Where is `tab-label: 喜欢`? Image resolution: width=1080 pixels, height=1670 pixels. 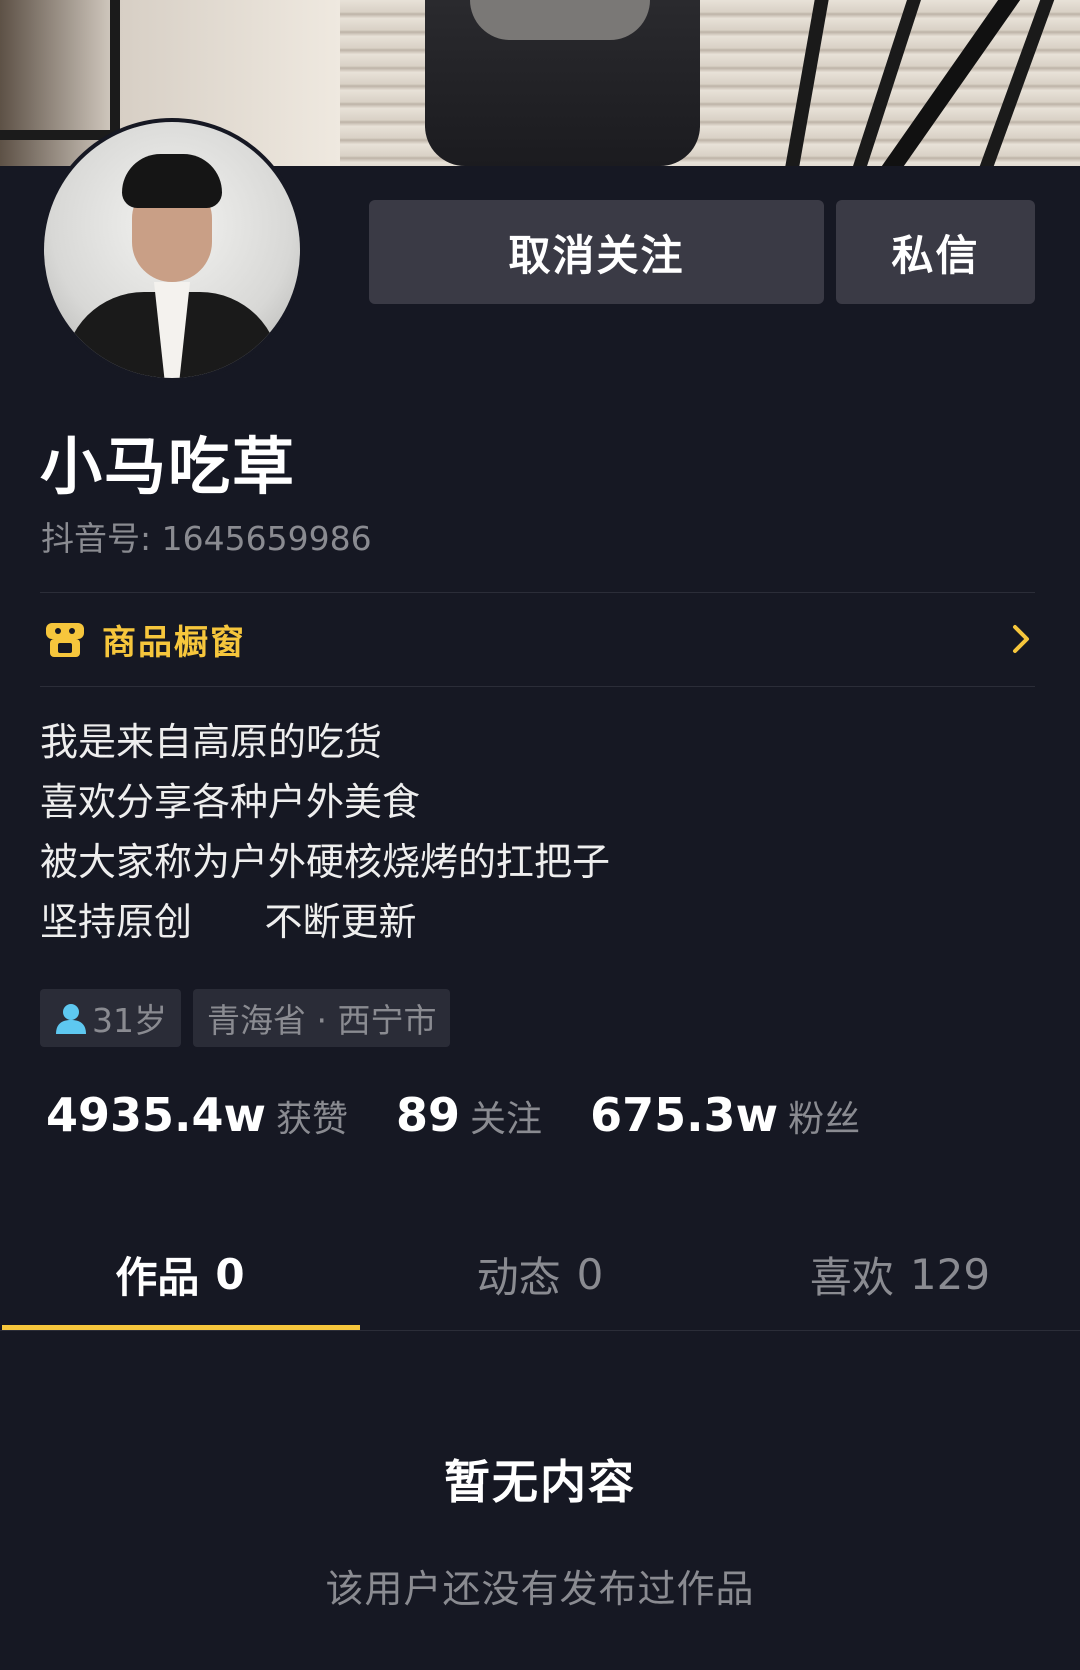 tab-label: 喜欢 is located at coordinates (851, 1277).